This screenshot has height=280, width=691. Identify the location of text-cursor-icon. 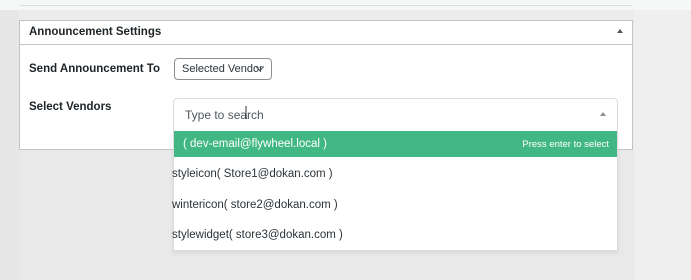
(246, 112).